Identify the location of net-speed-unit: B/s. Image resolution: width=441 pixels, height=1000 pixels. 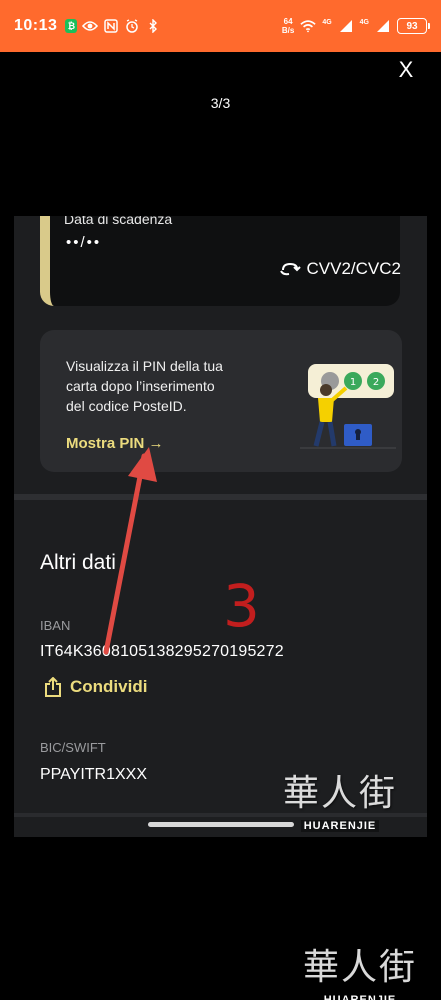
(288, 30).